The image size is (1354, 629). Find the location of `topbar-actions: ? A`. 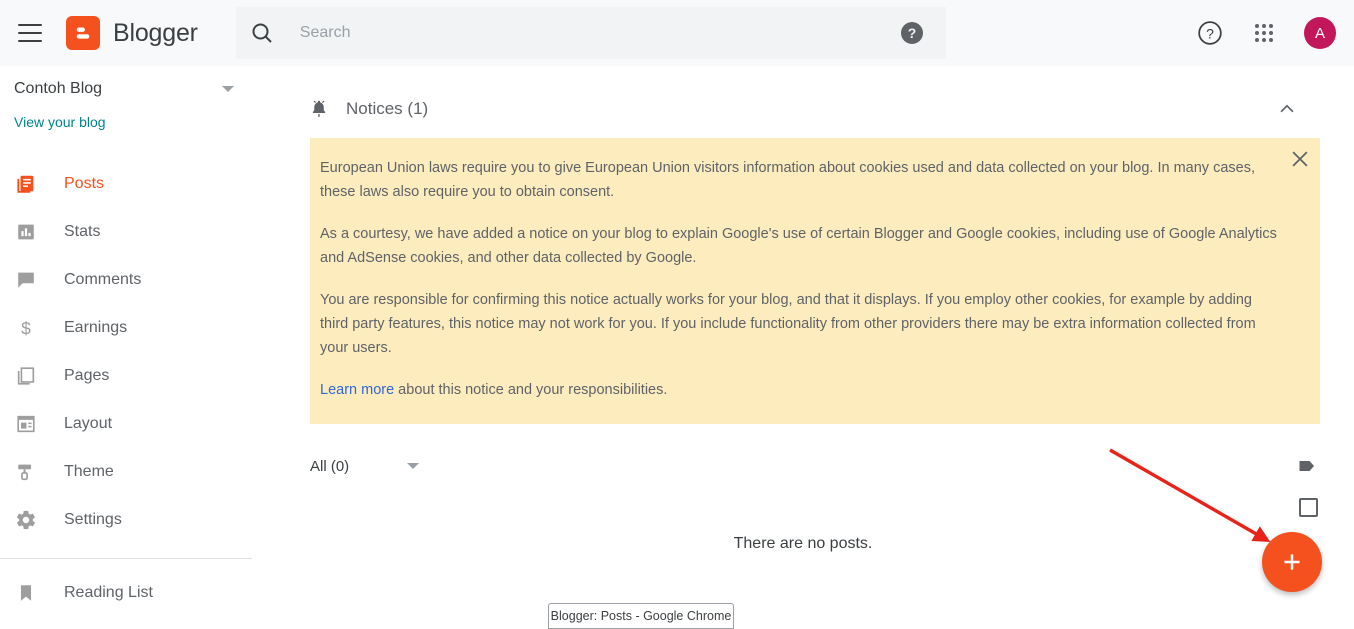

topbar-actions: ? A is located at coordinates (1268, 33).